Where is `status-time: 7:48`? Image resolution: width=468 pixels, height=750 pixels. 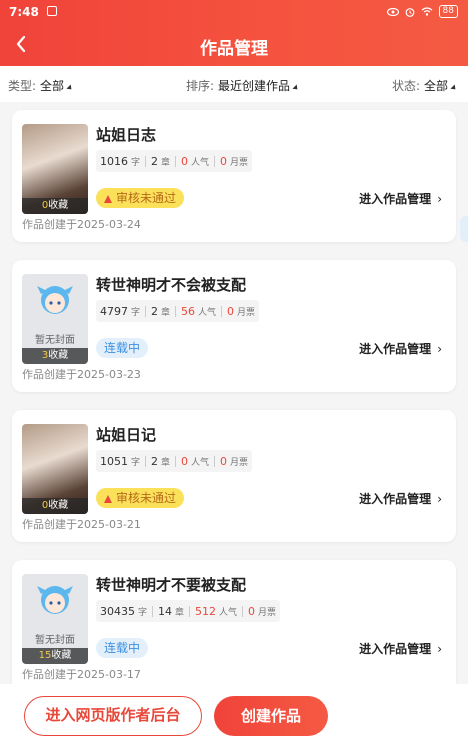 status-time: 7:48 is located at coordinates (24, 12).